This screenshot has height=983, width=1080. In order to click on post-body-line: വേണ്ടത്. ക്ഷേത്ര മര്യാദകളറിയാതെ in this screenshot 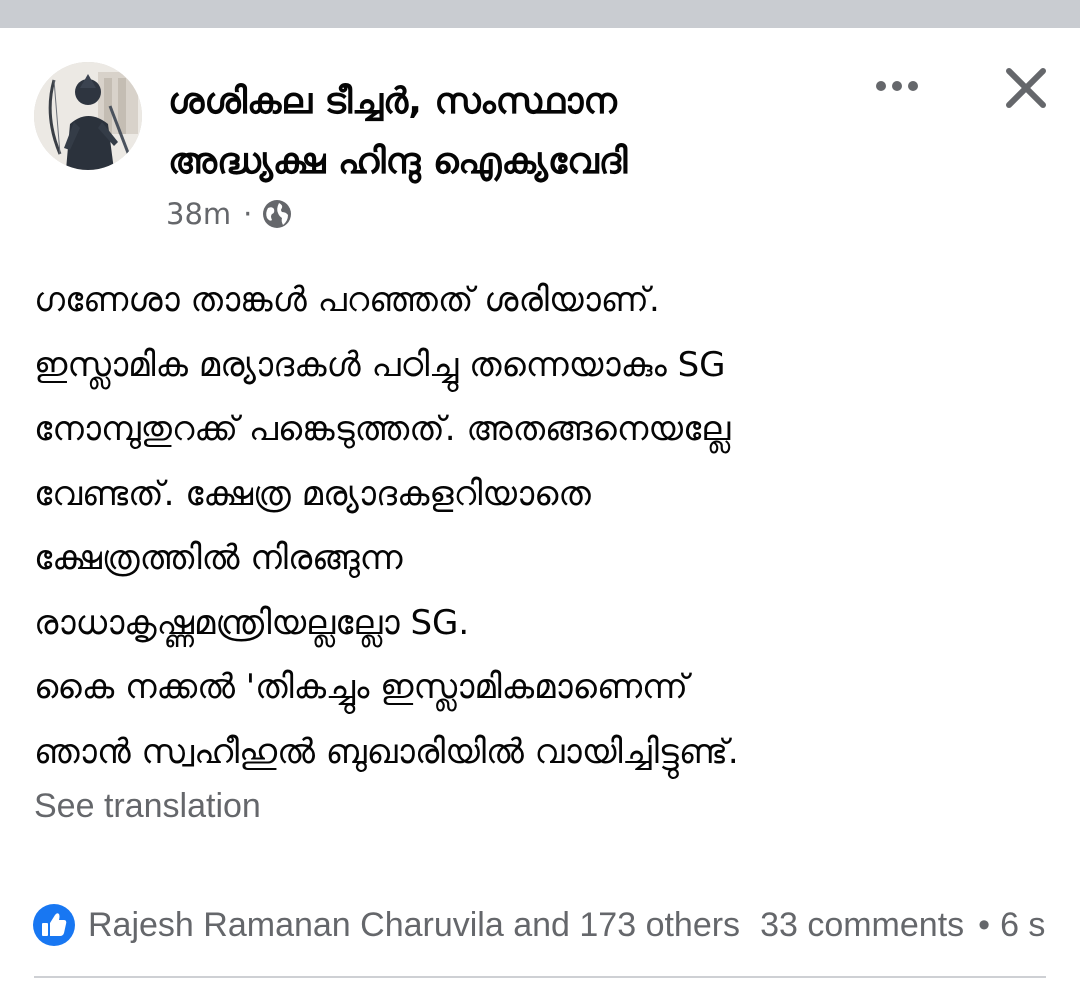, I will do `click(312, 493)`.